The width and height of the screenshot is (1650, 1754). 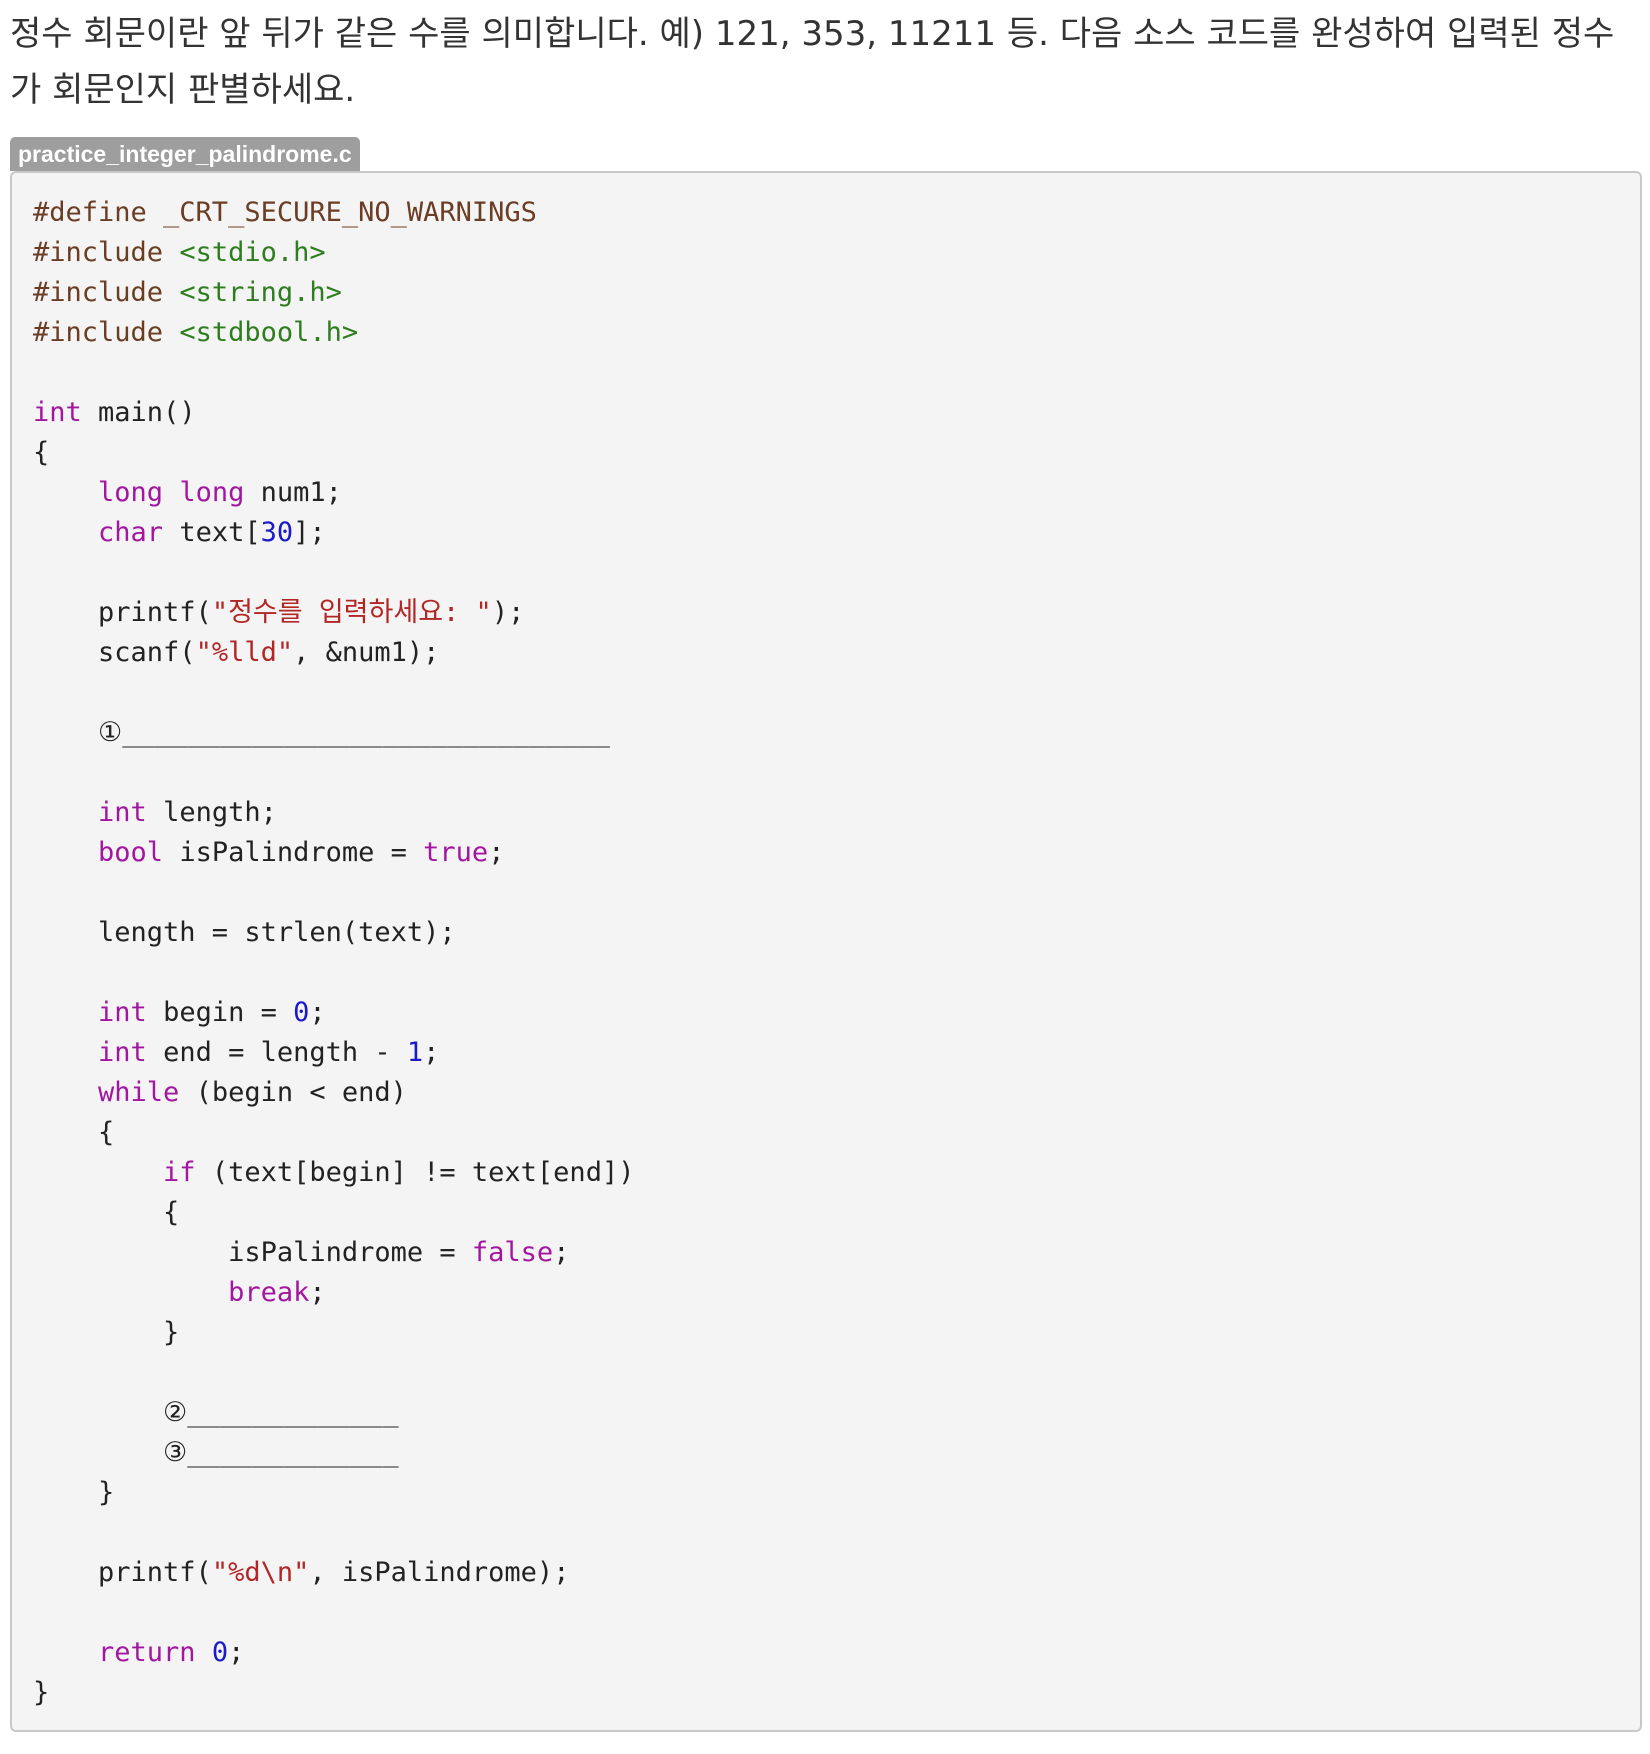 What do you see at coordinates (333, 1653) in the screenshot?
I see `code-line: return 0;` at bounding box center [333, 1653].